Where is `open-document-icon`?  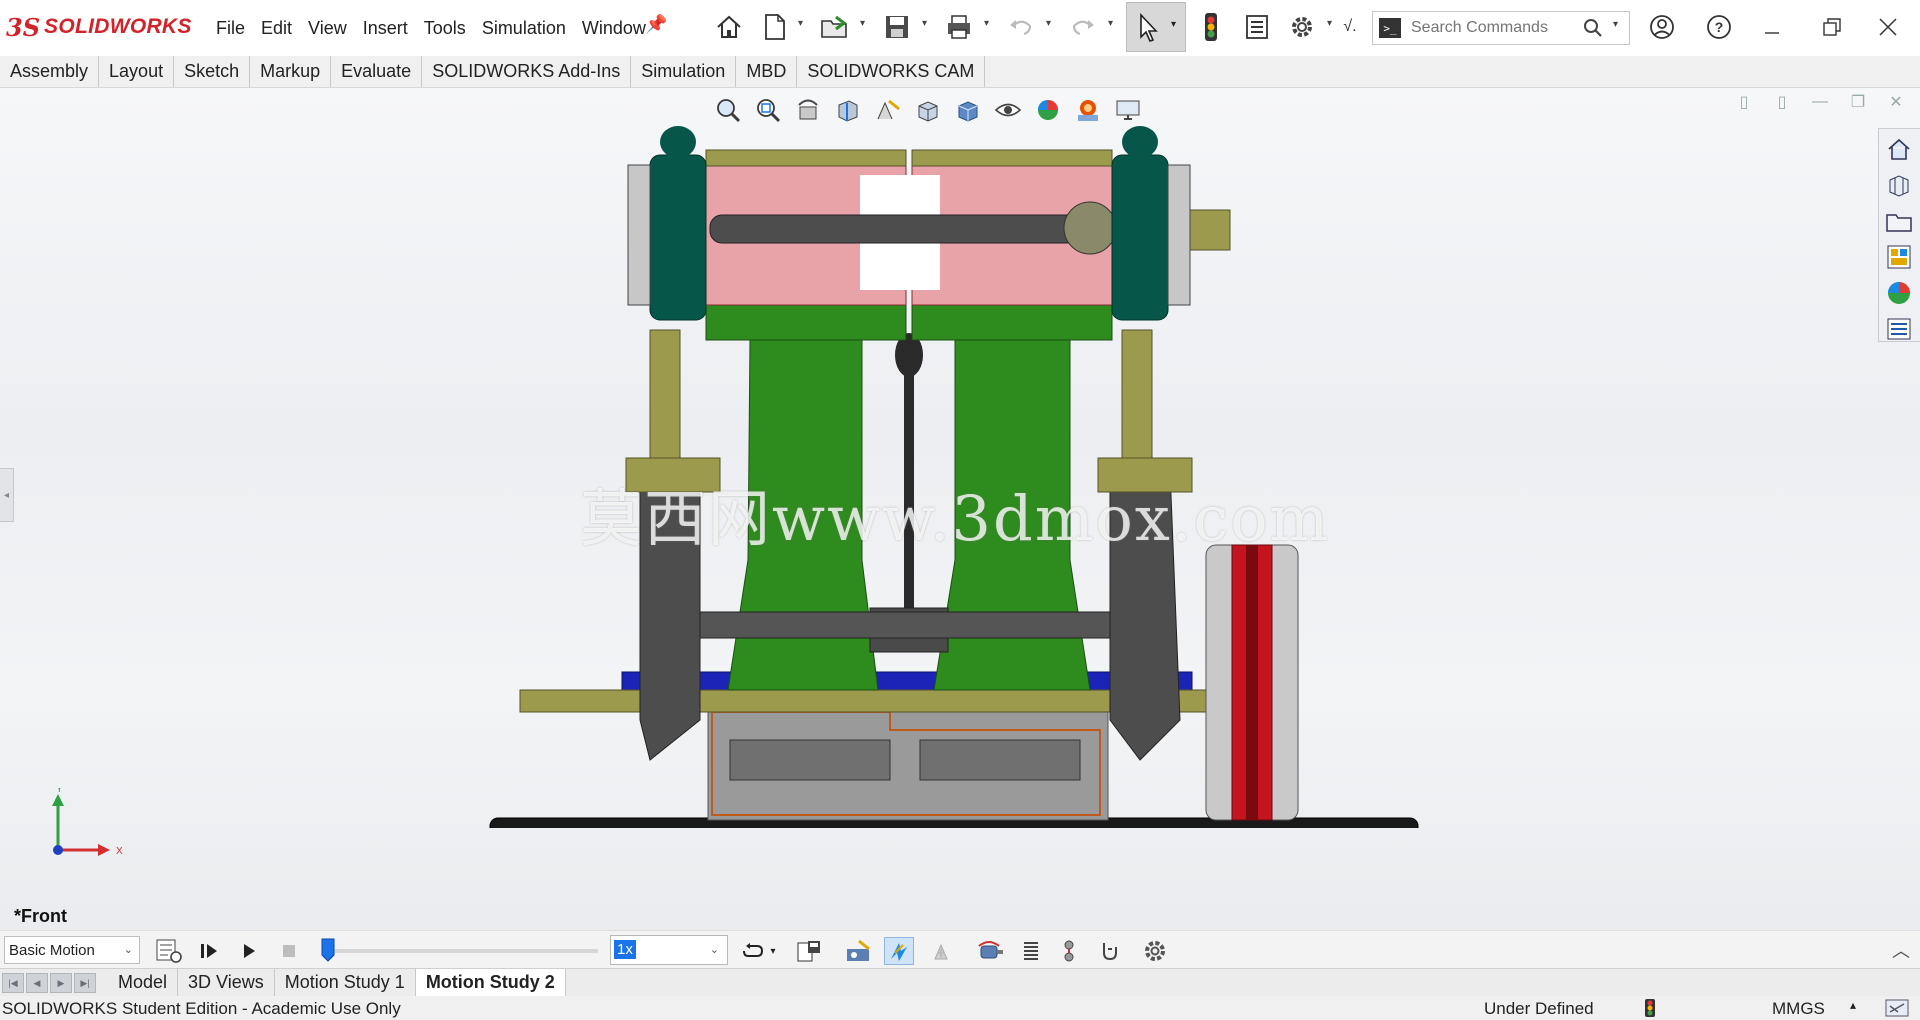
open-document-icon is located at coordinates (835, 27).